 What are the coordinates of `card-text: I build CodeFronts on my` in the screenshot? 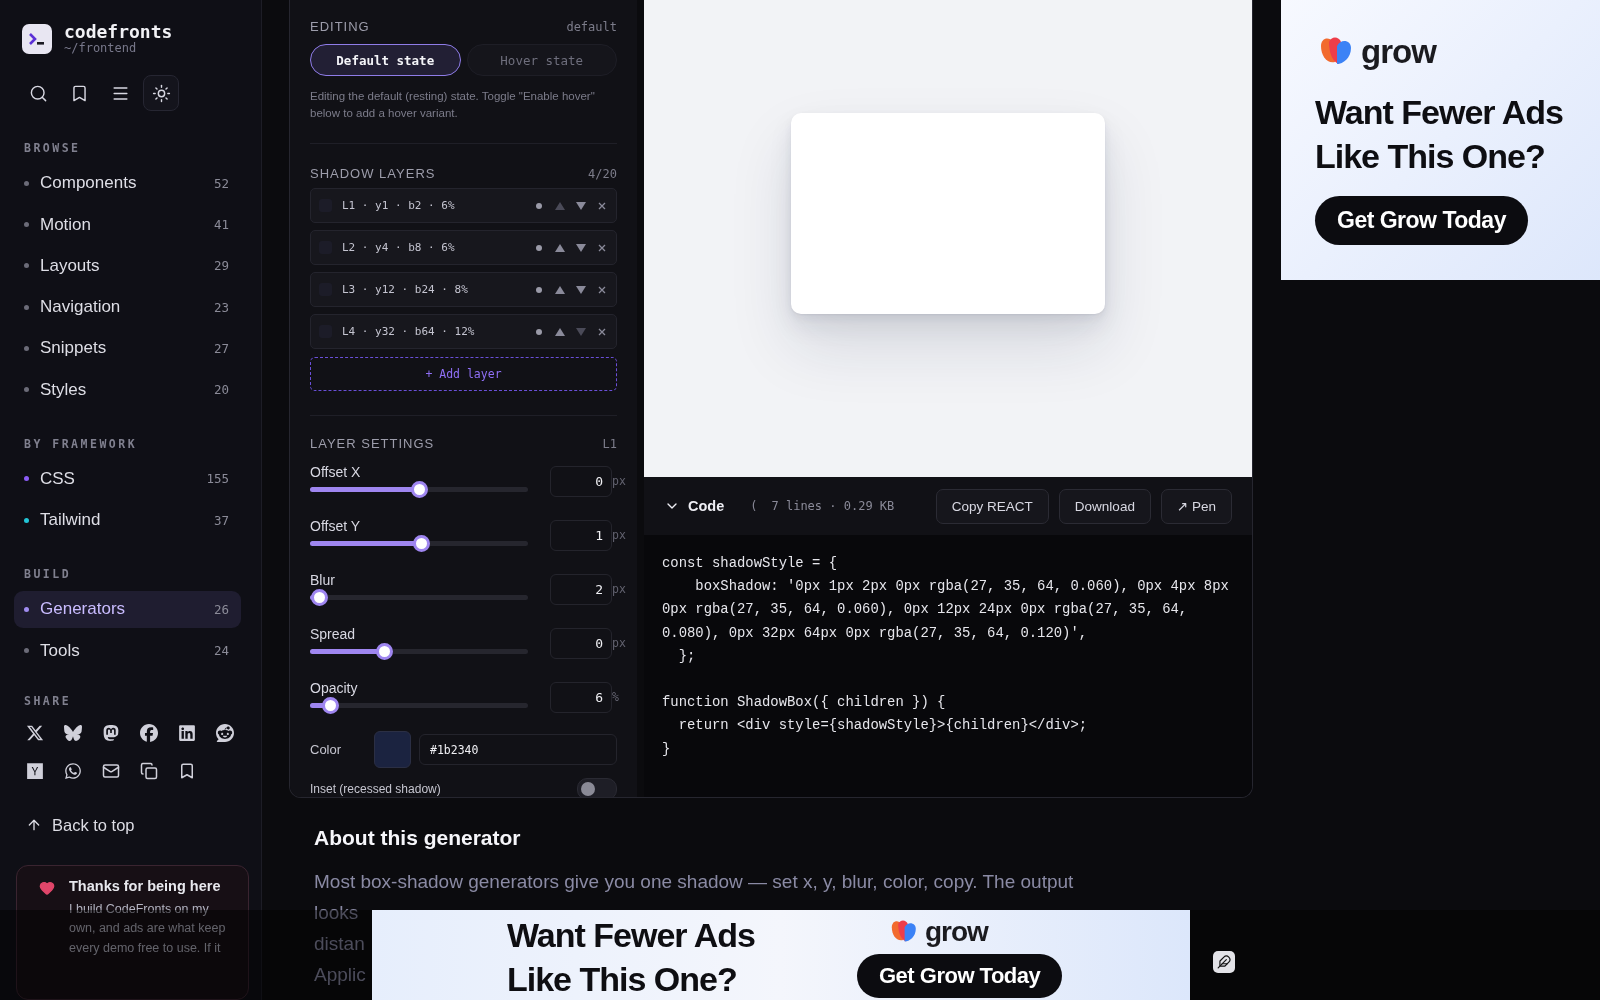 It's located at (139, 909).